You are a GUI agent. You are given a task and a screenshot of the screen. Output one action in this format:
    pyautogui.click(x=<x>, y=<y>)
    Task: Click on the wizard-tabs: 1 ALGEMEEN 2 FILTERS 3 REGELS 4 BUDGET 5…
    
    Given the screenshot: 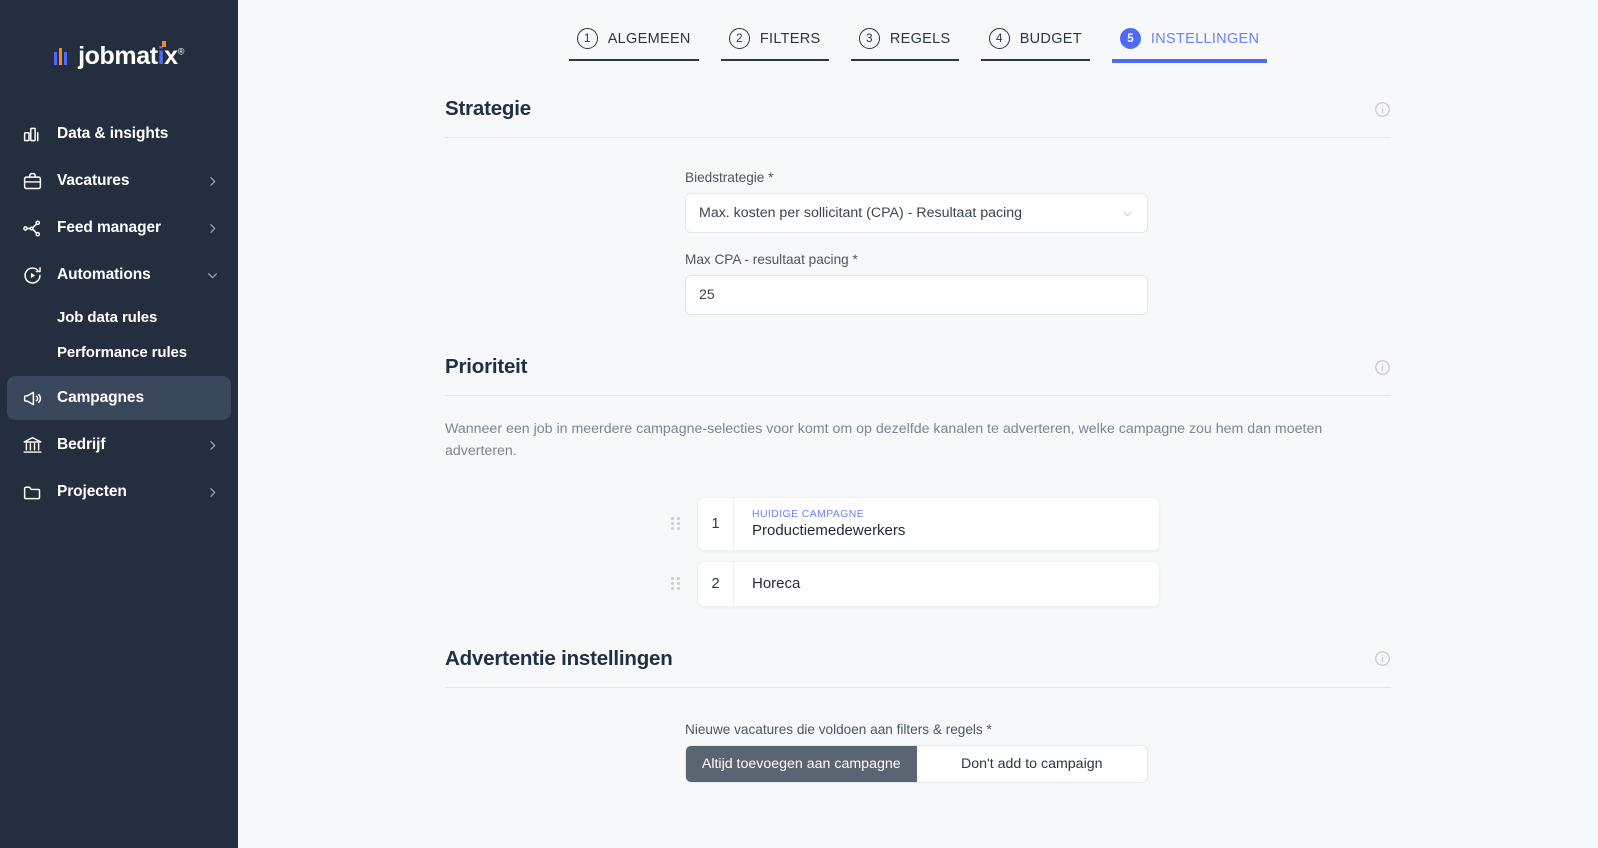 What is the action you would take?
    pyautogui.click(x=918, y=31)
    